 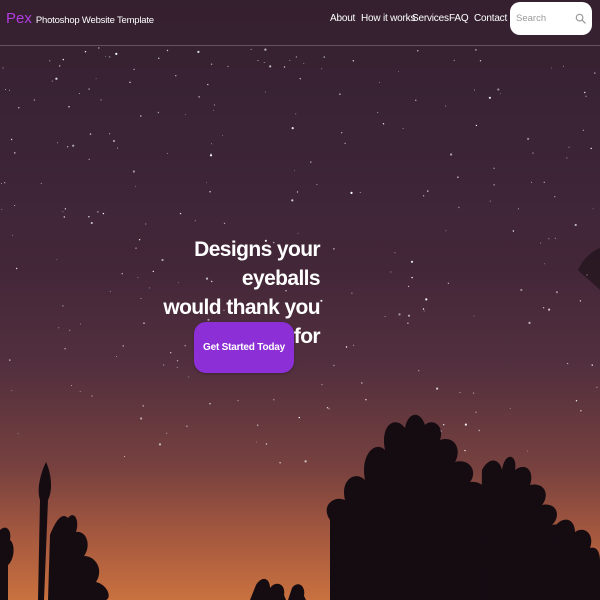 What do you see at coordinates (459, 18) in the screenshot?
I see `nav-link-faq: FAQ` at bounding box center [459, 18].